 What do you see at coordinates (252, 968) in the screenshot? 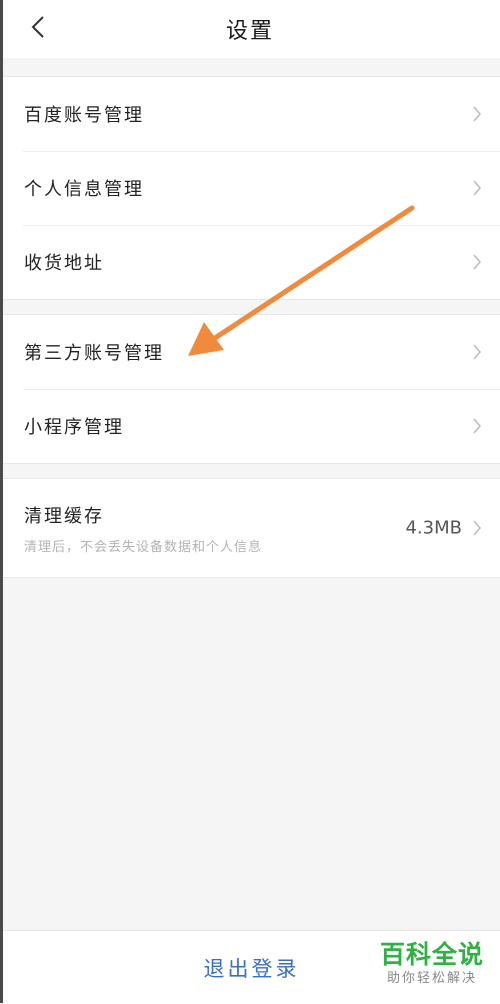
I see `logout-button: 退出登录` at bounding box center [252, 968].